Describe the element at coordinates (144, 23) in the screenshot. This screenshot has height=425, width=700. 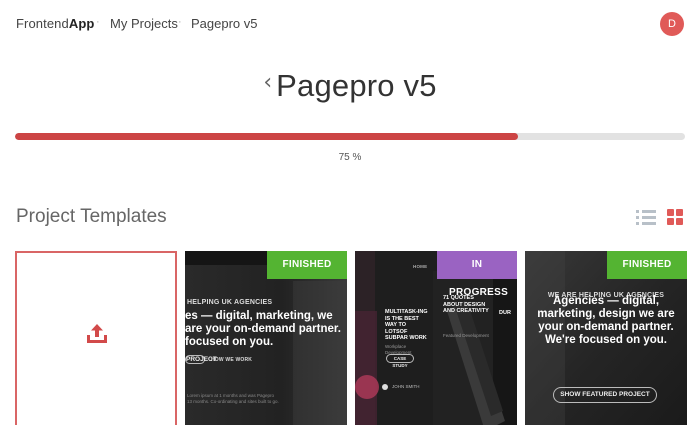
I see `breadcrumb-my-projects: My Projects` at that location.